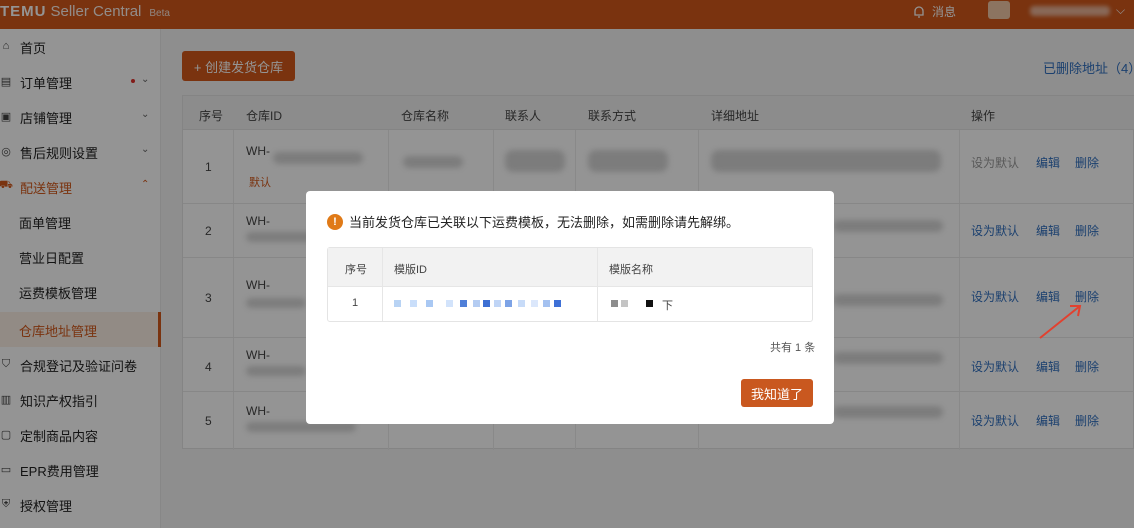 The height and width of the screenshot is (528, 1134). I want to click on column-header: 模版ID, so click(410, 270).